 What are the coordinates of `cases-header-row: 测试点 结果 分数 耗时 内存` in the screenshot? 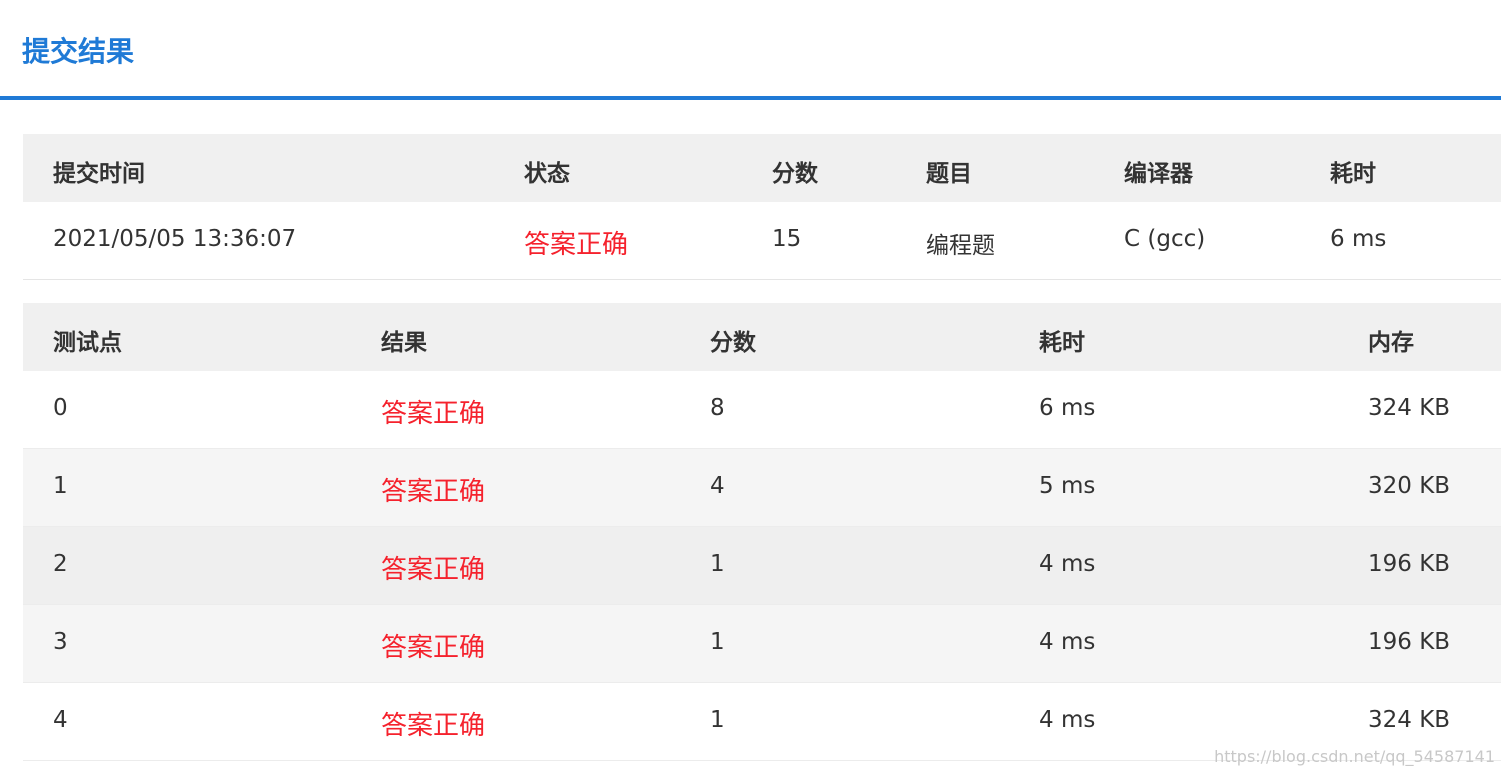 It's located at (762, 337).